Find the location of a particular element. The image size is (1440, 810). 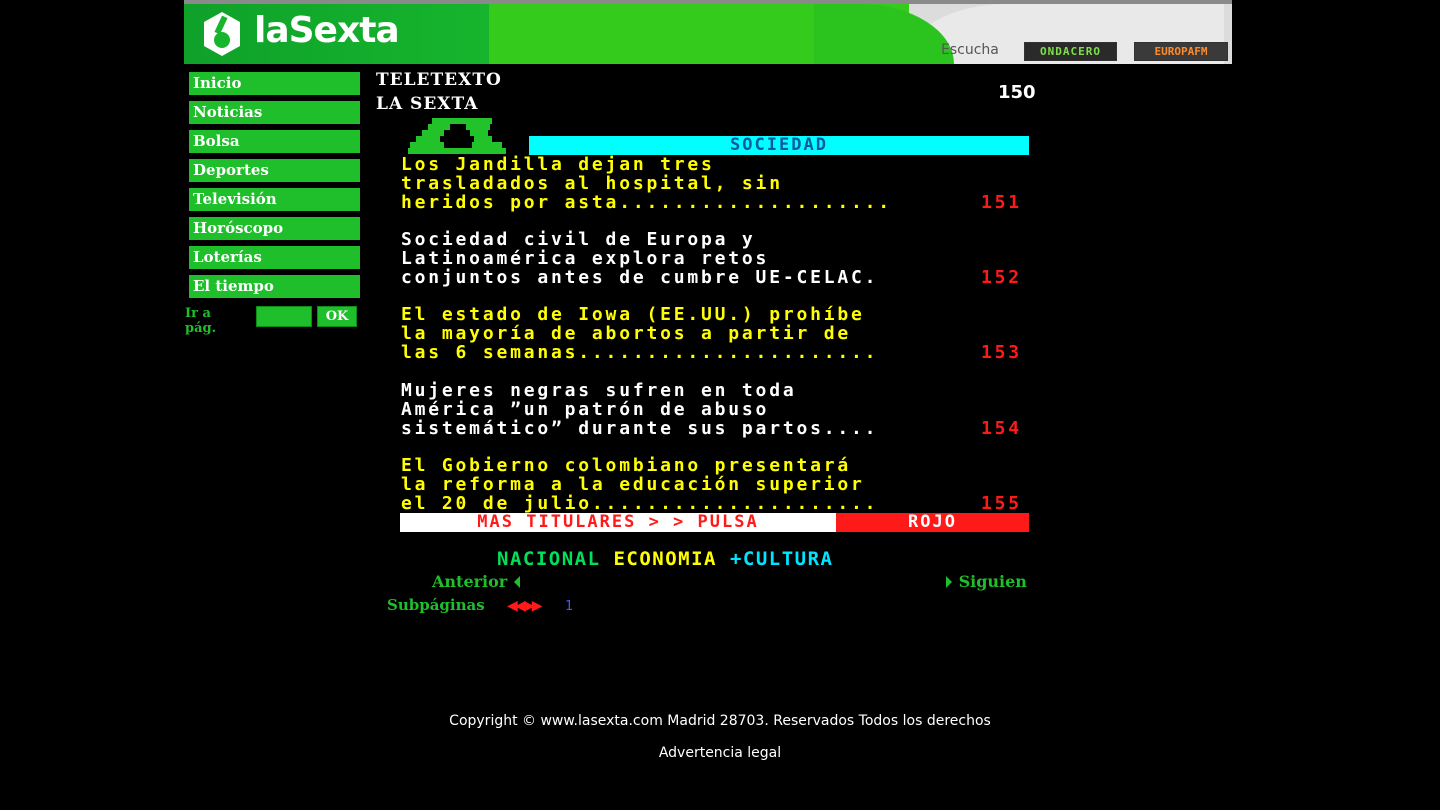

next-page-link: Siguien is located at coordinates (990, 581).